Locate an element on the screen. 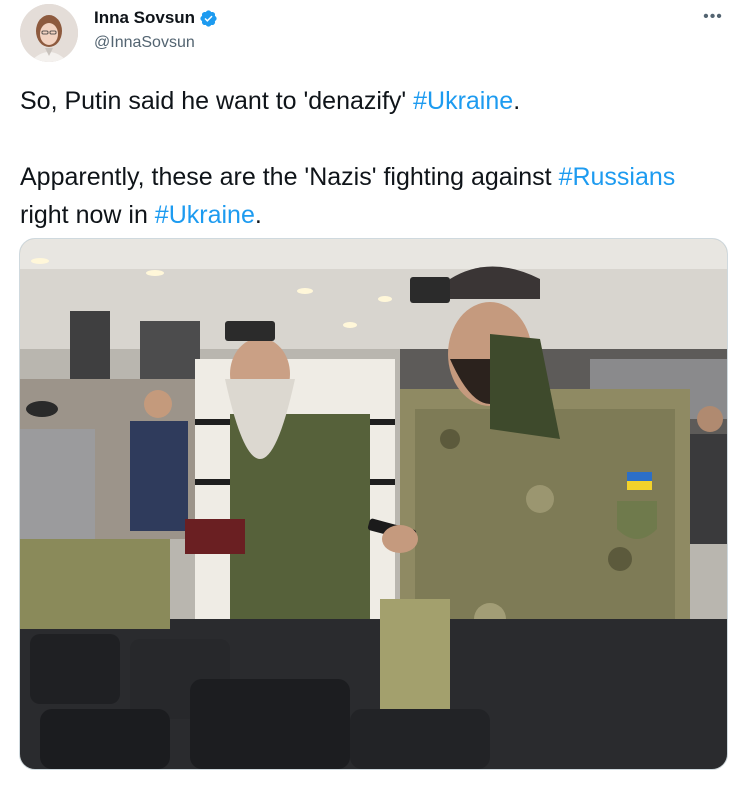 The image size is (746, 791). author-display-name: Inna Sovsun is located at coordinates (144, 18).